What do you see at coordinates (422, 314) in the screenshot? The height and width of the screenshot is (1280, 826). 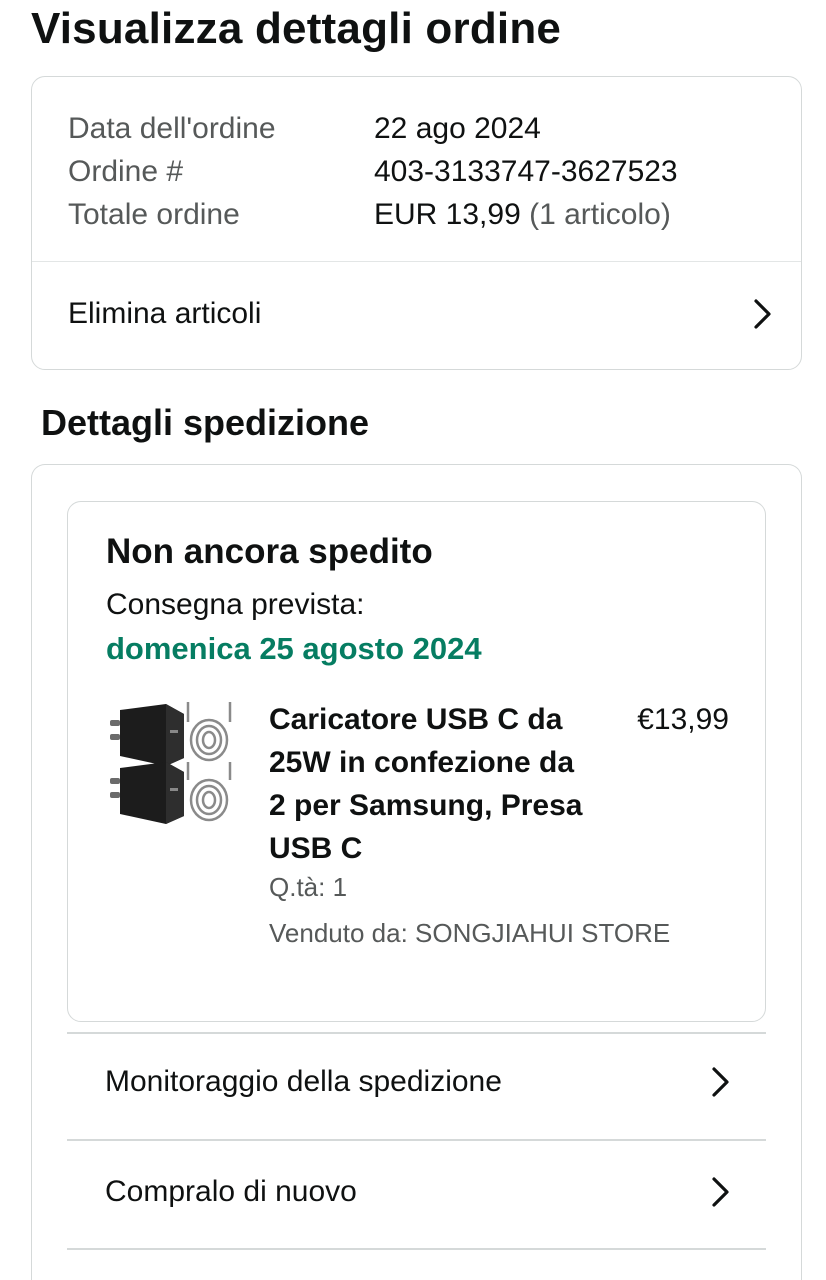 I see `delete-items-link: Elimina articoli` at bounding box center [422, 314].